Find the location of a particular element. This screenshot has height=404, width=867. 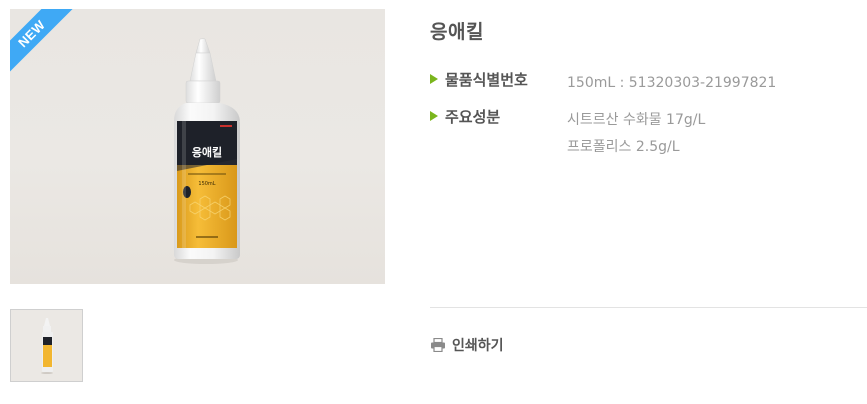

new-badge-label: NEW is located at coordinates (42, 41).